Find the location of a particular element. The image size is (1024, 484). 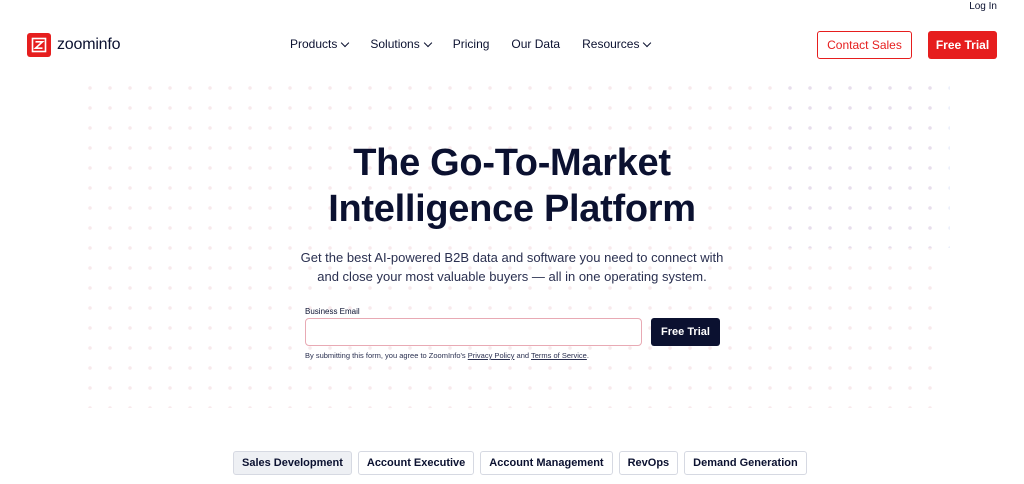

logo-text: zoominfo is located at coordinates (89, 44).